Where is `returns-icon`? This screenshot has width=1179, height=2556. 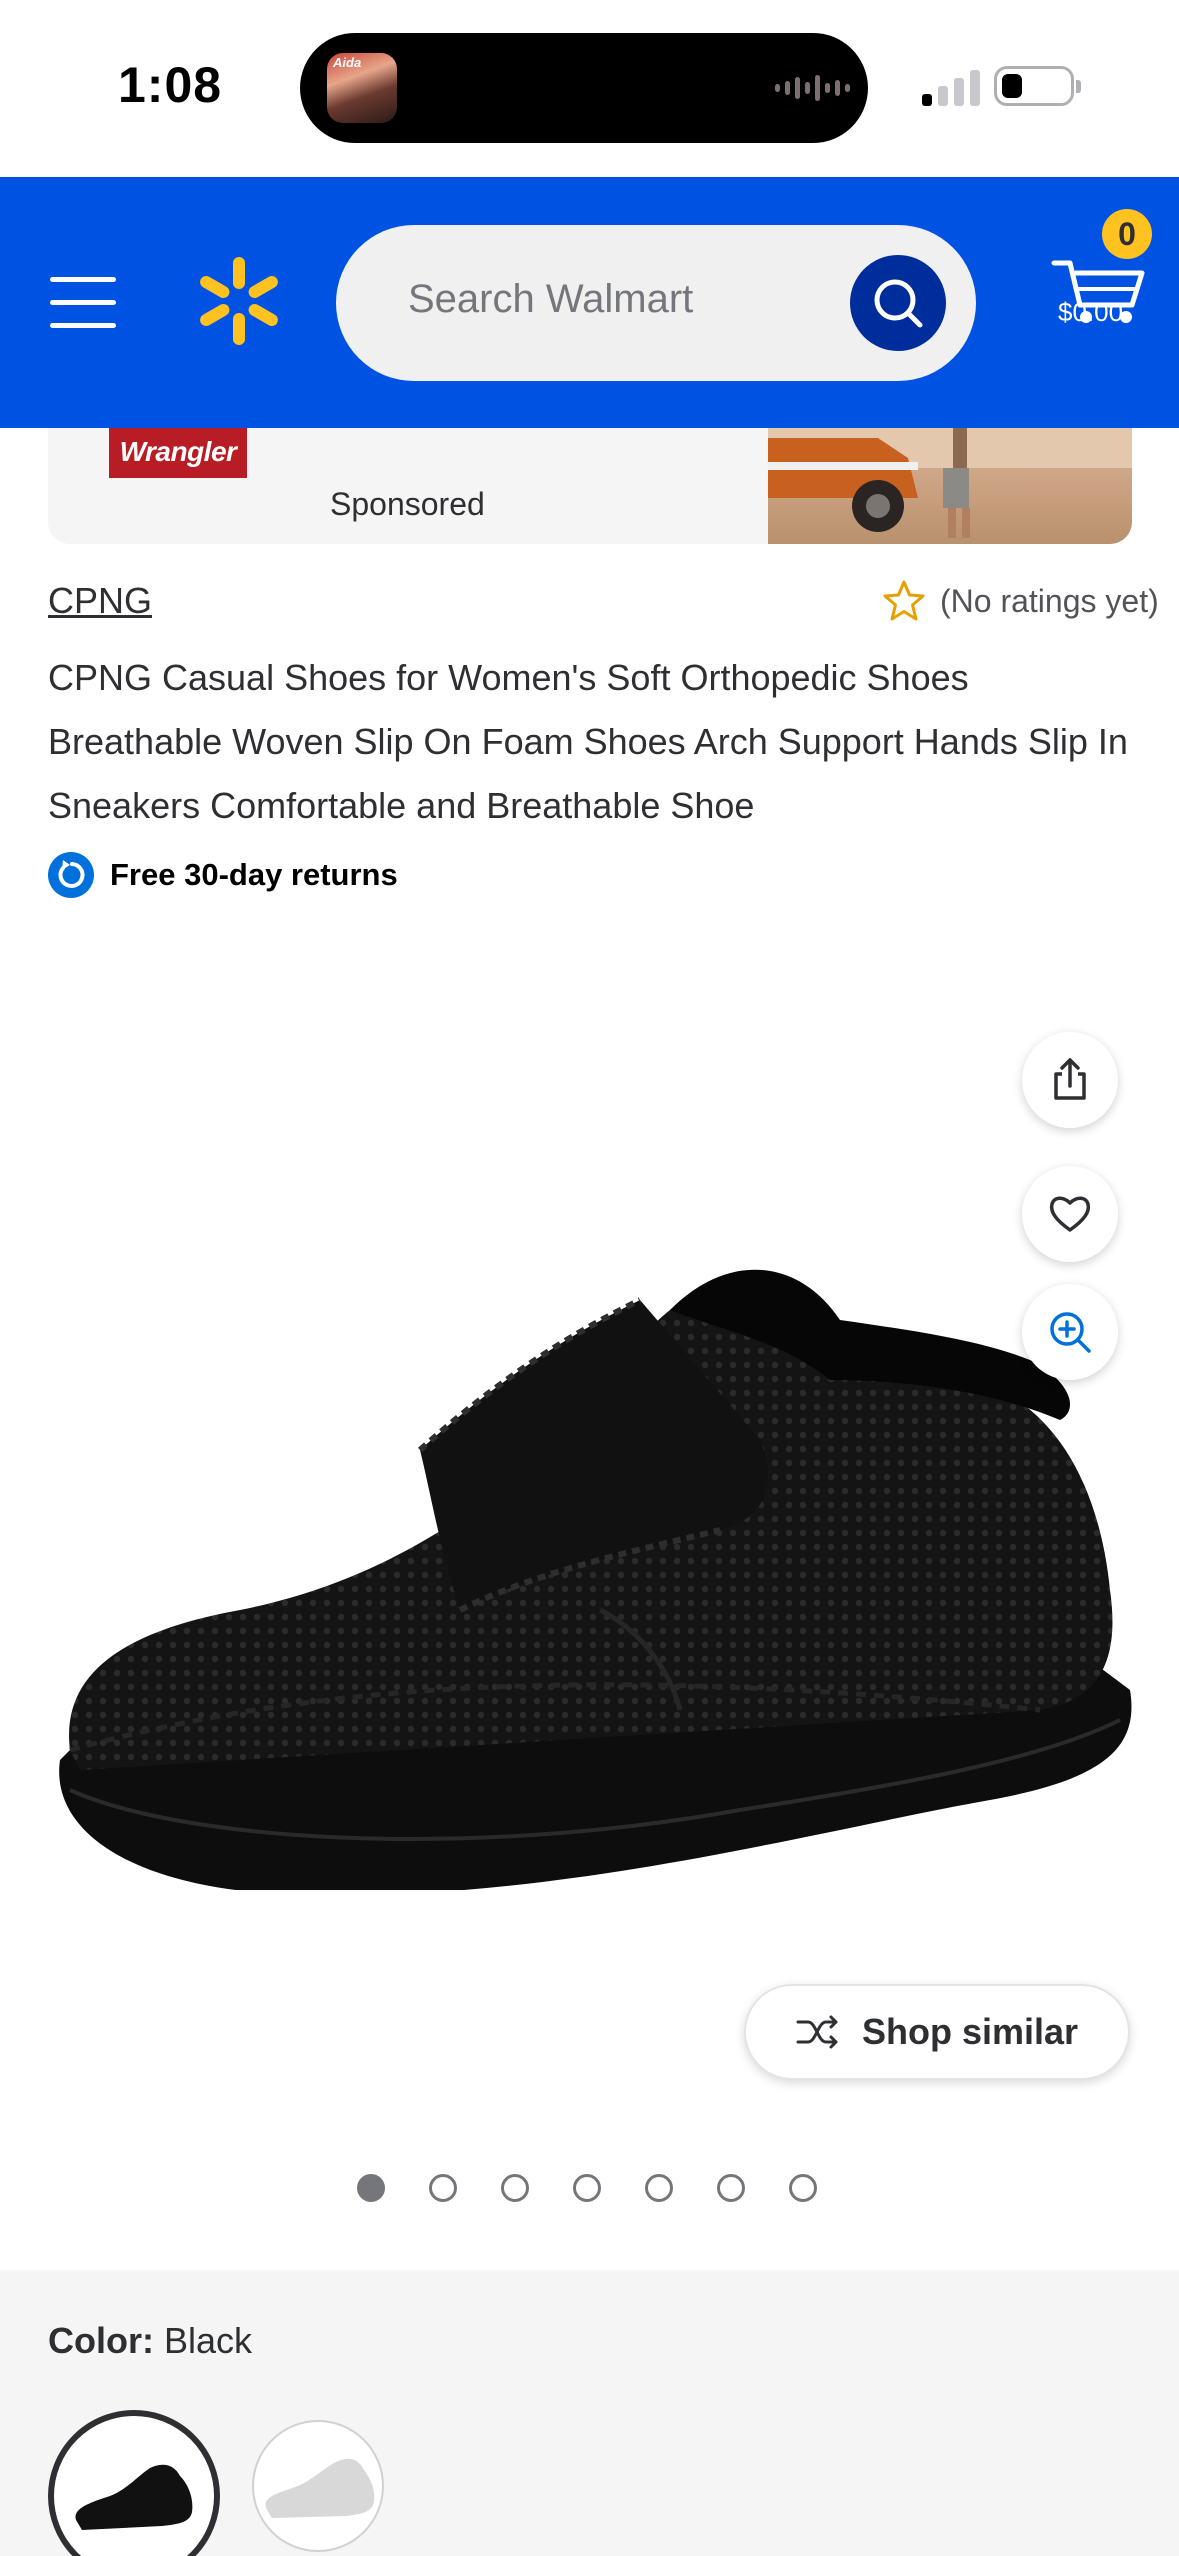
returns-icon is located at coordinates (71, 875).